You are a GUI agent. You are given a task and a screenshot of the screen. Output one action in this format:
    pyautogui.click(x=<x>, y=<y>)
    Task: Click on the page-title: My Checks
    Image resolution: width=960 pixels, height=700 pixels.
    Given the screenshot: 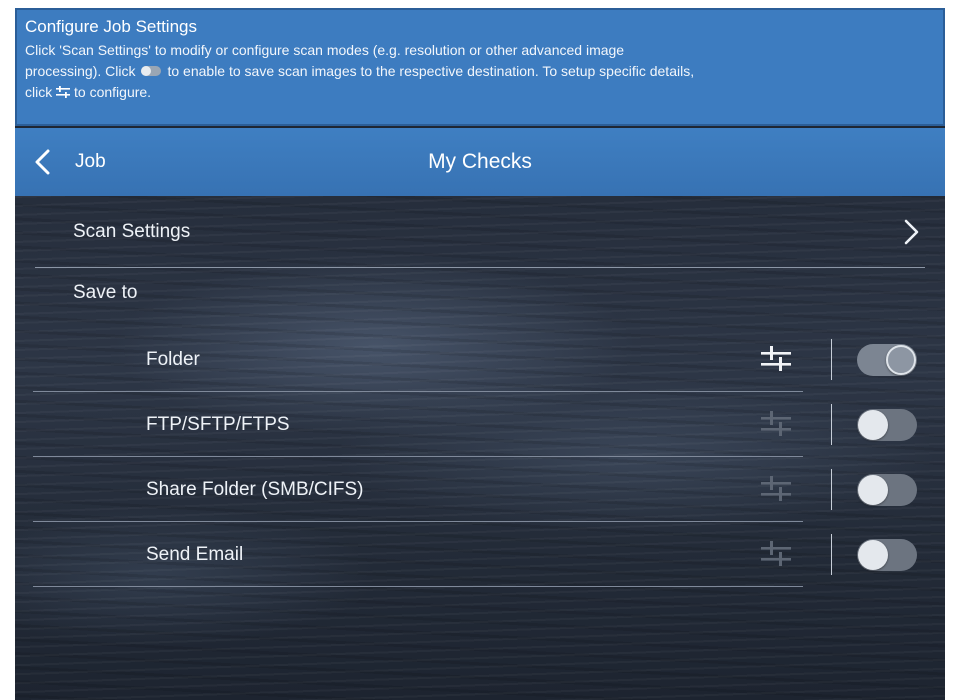 What is the action you would take?
    pyautogui.click(x=480, y=161)
    